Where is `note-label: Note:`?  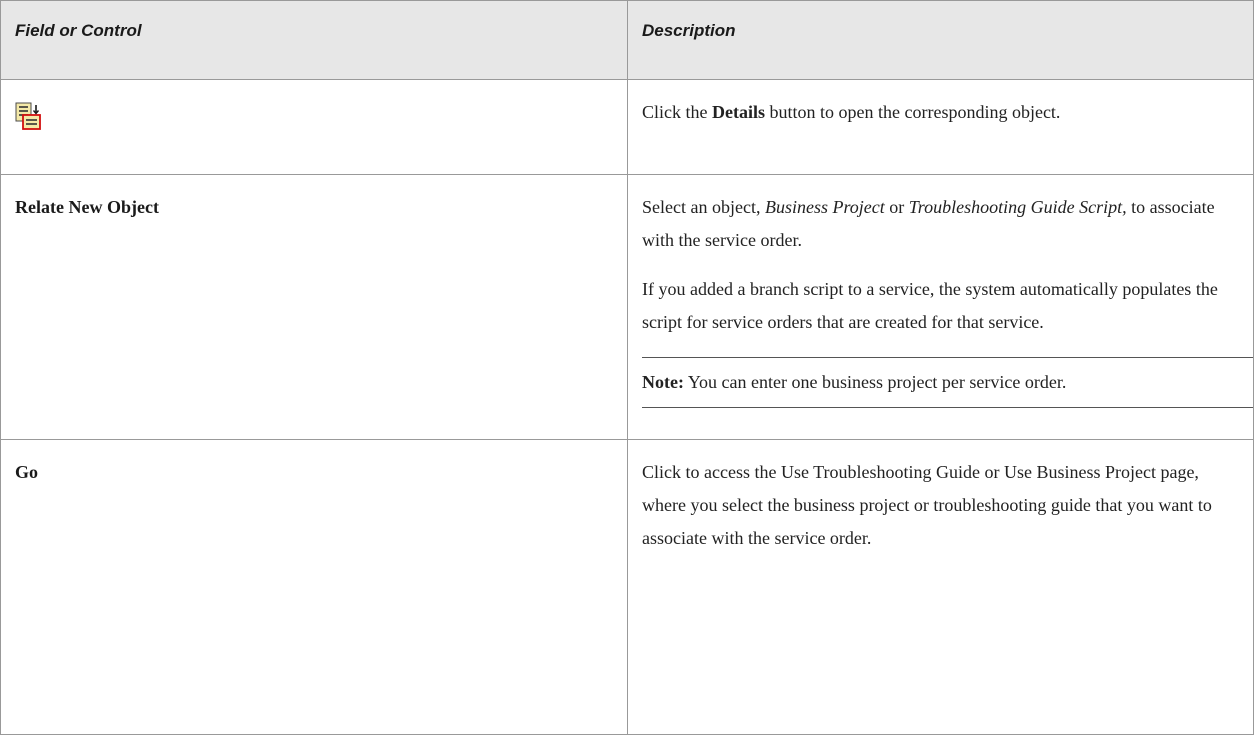
note-label: Note: is located at coordinates (663, 382).